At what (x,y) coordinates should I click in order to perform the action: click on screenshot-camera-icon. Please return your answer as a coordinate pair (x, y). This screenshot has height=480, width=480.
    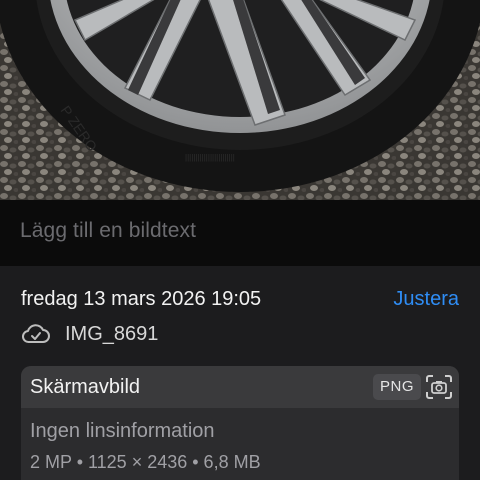
    Looking at the image, I should click on (439, 387).